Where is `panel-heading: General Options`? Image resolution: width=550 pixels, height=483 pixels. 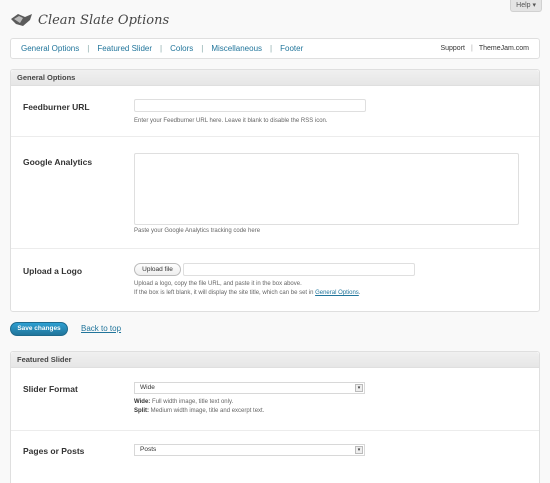 panel-heading: General Options is located at coordinates (275, 78).